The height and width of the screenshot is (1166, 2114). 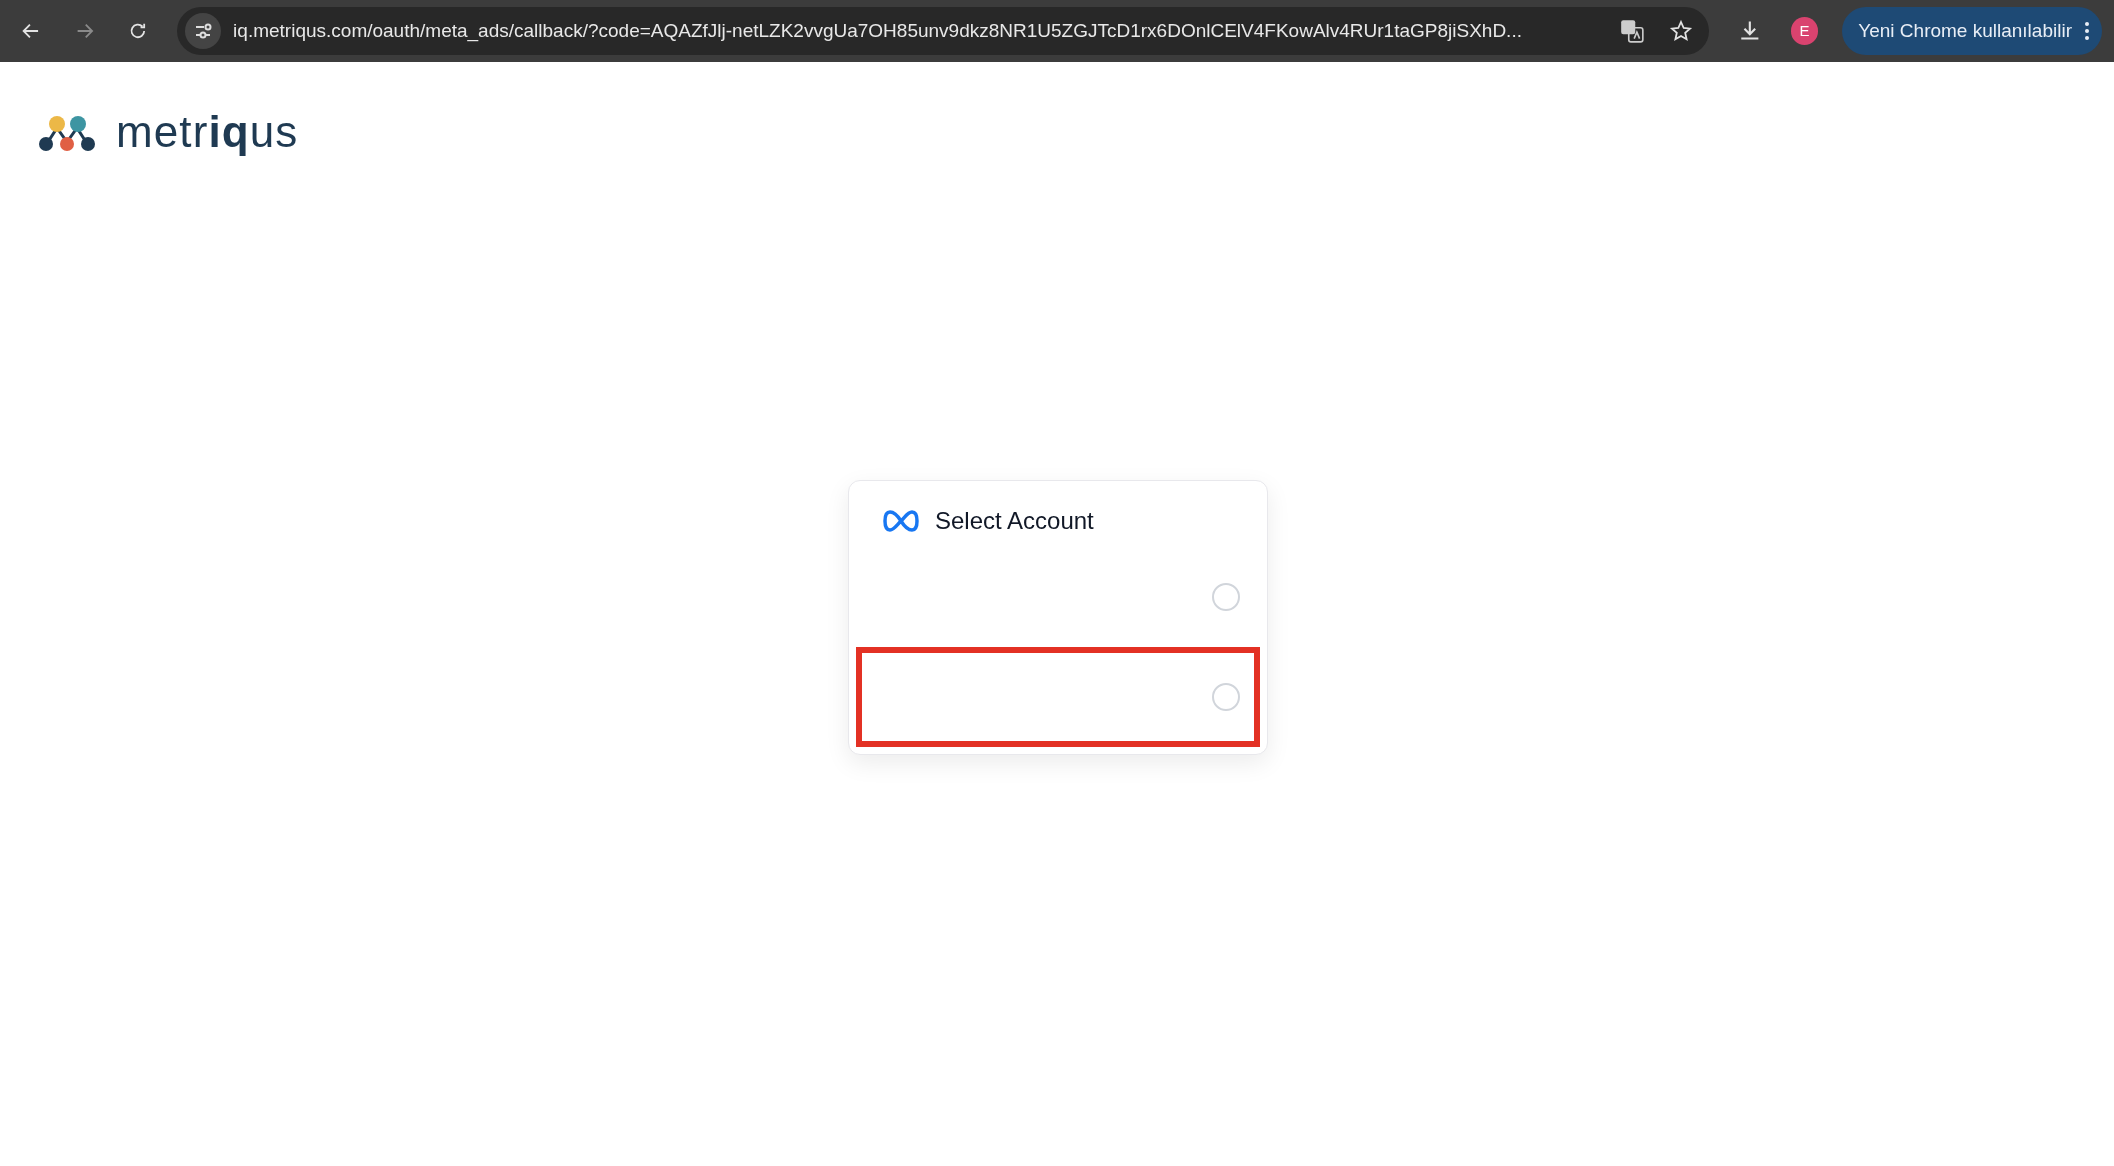 What do you see at coordinates (1681, 31) in the screenshot?
I see `star-icon` at bounding box center [1681, 31].